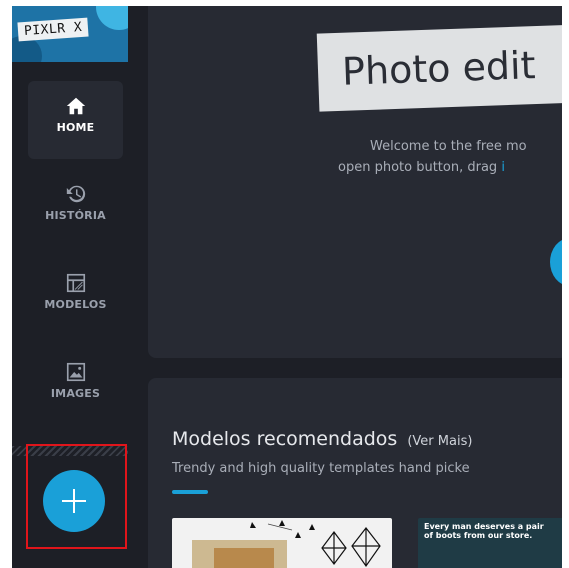  I want to click on hero-title: Photo edit, so click(439, 67).